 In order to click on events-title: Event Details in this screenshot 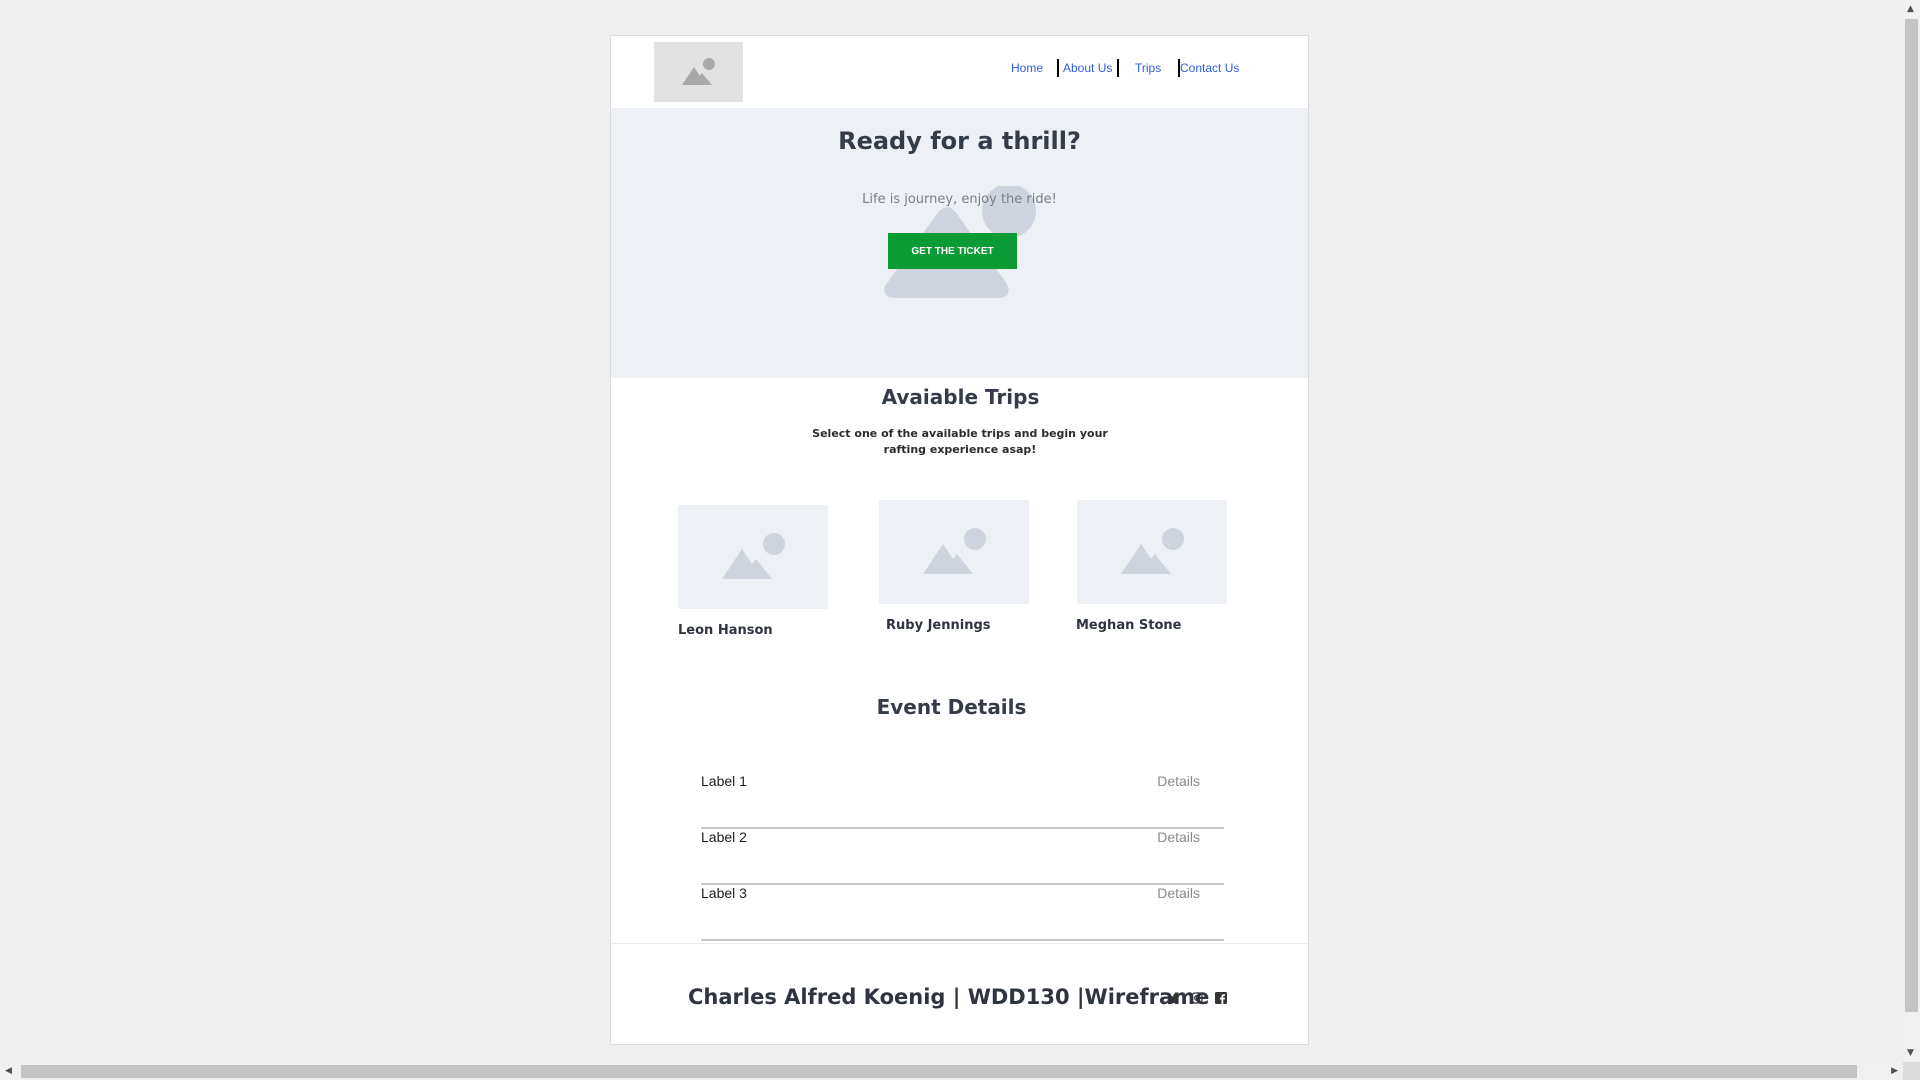, I will do `click(951, 707)`.